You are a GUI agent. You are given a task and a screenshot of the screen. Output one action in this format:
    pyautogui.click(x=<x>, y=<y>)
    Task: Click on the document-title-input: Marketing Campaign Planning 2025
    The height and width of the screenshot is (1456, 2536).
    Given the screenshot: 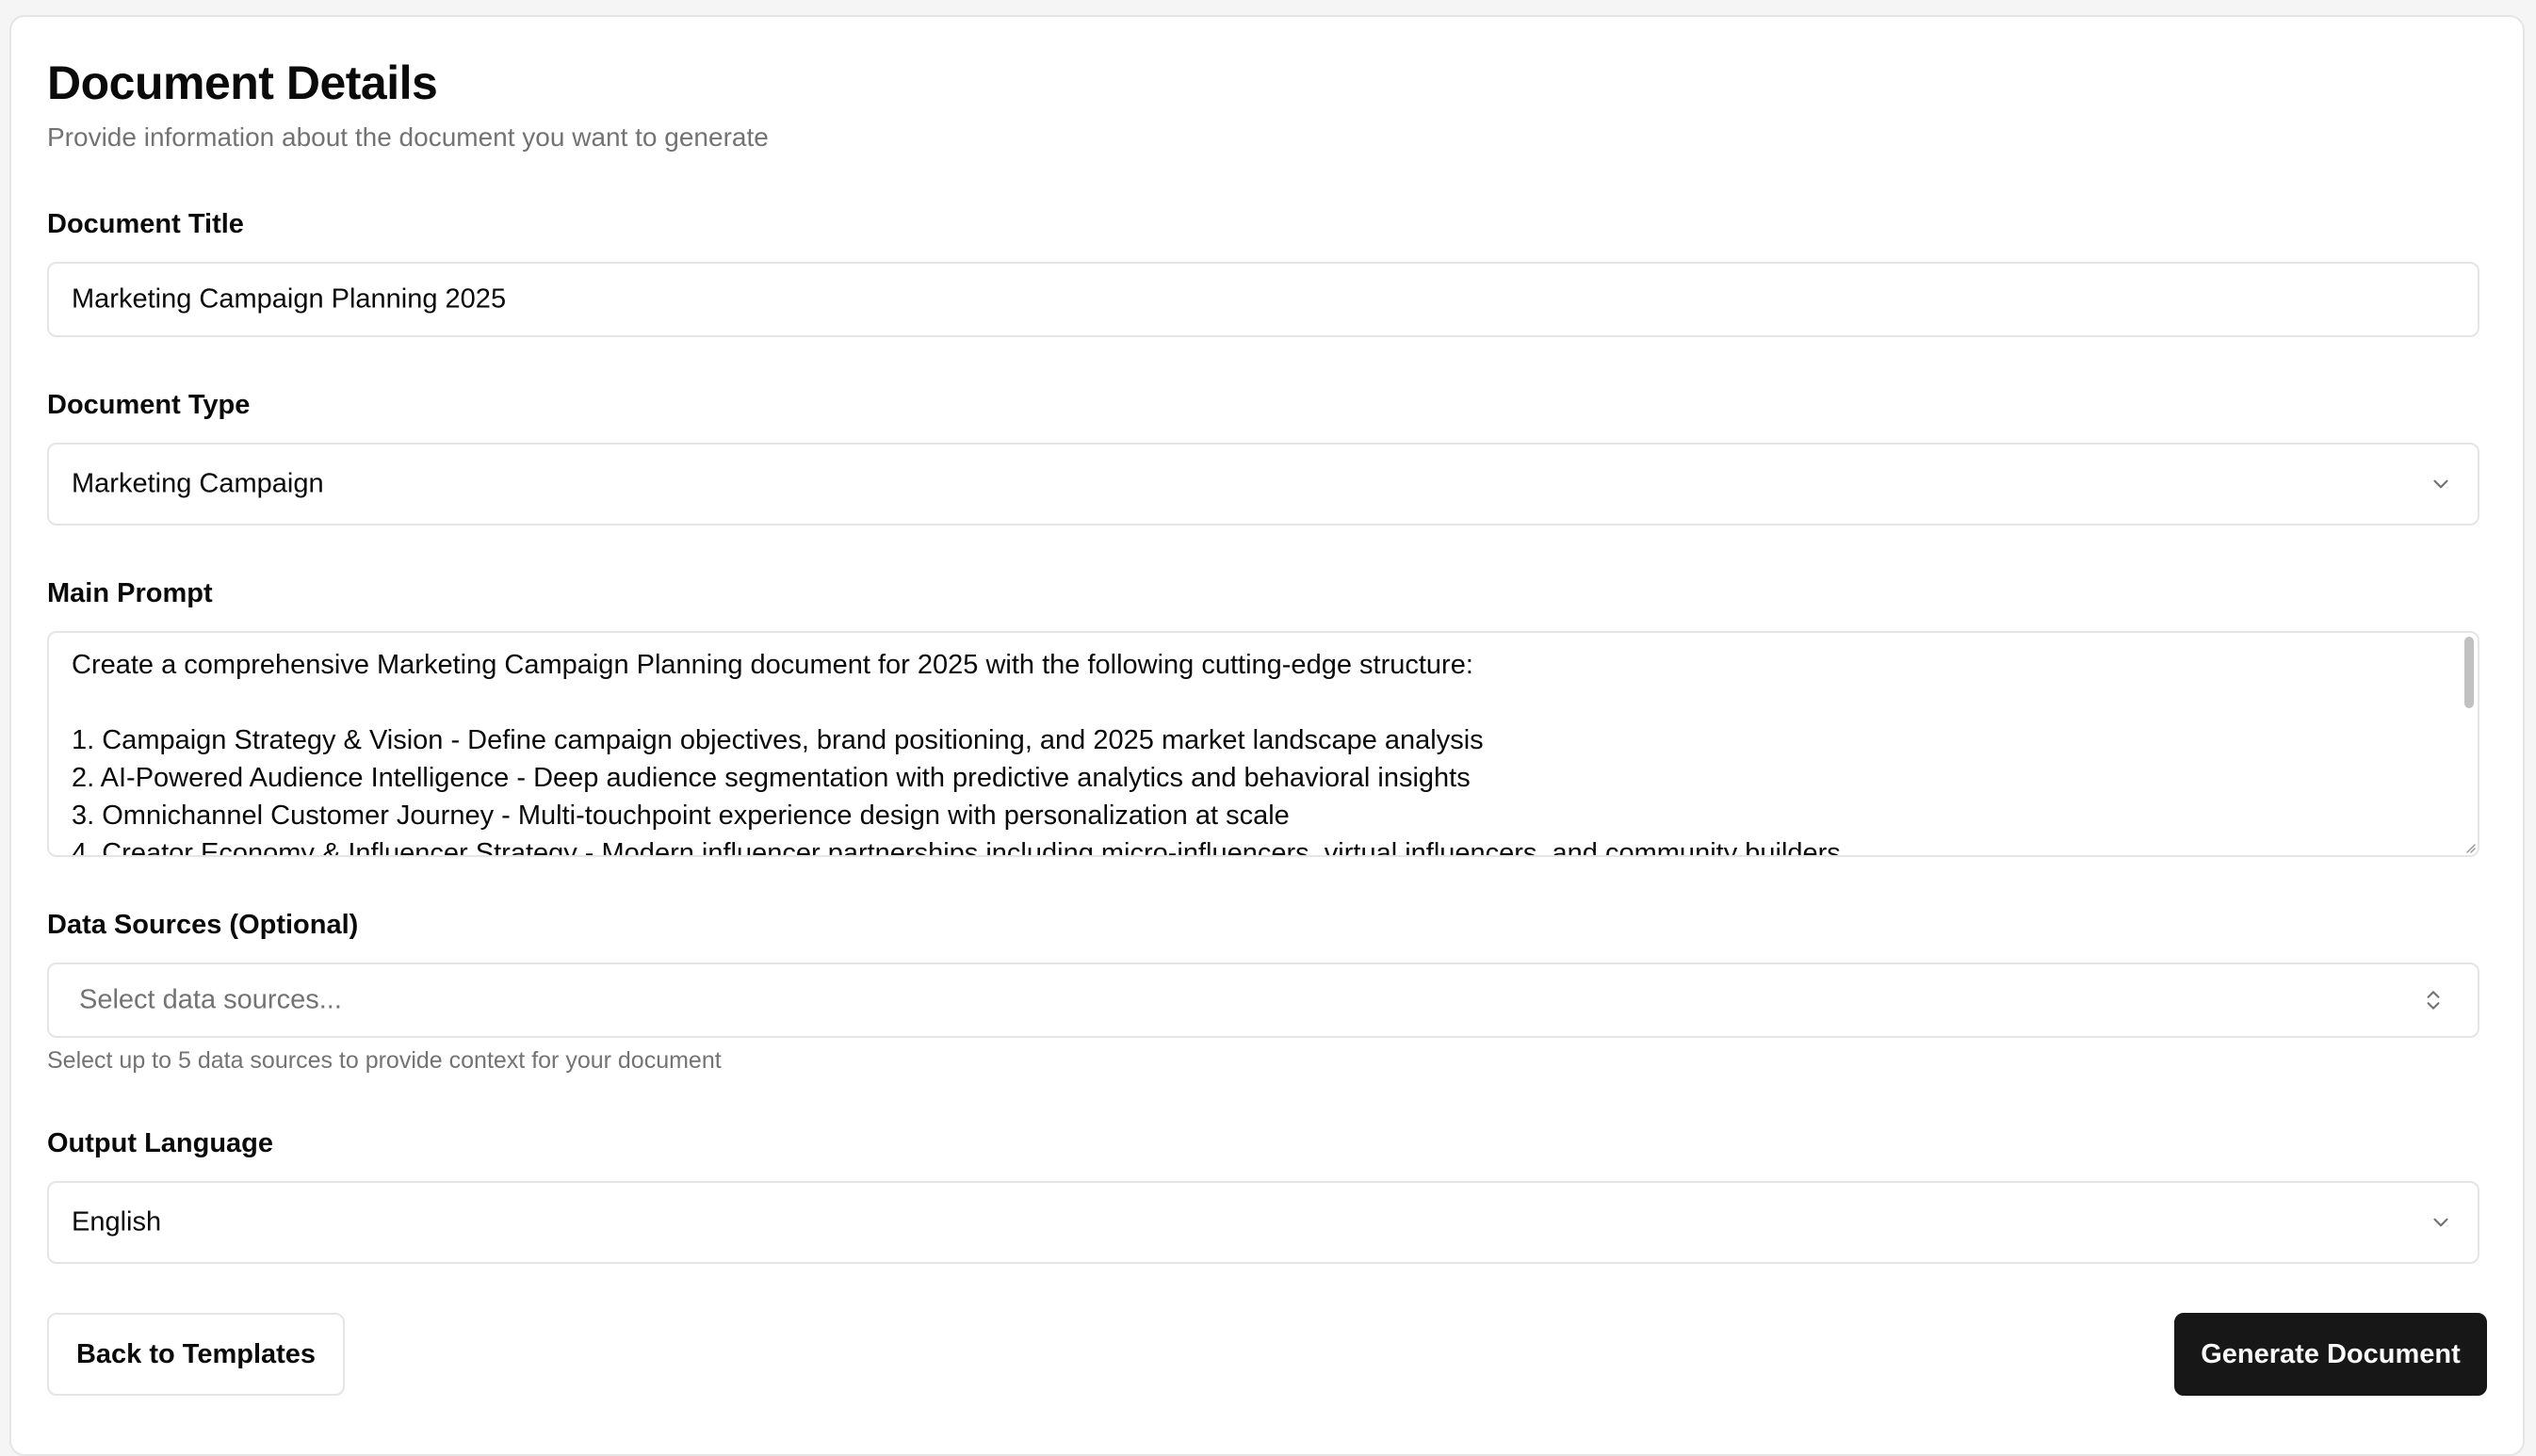 What is the action you would take?
    pyautogui.click(x=1263, y=299)
    